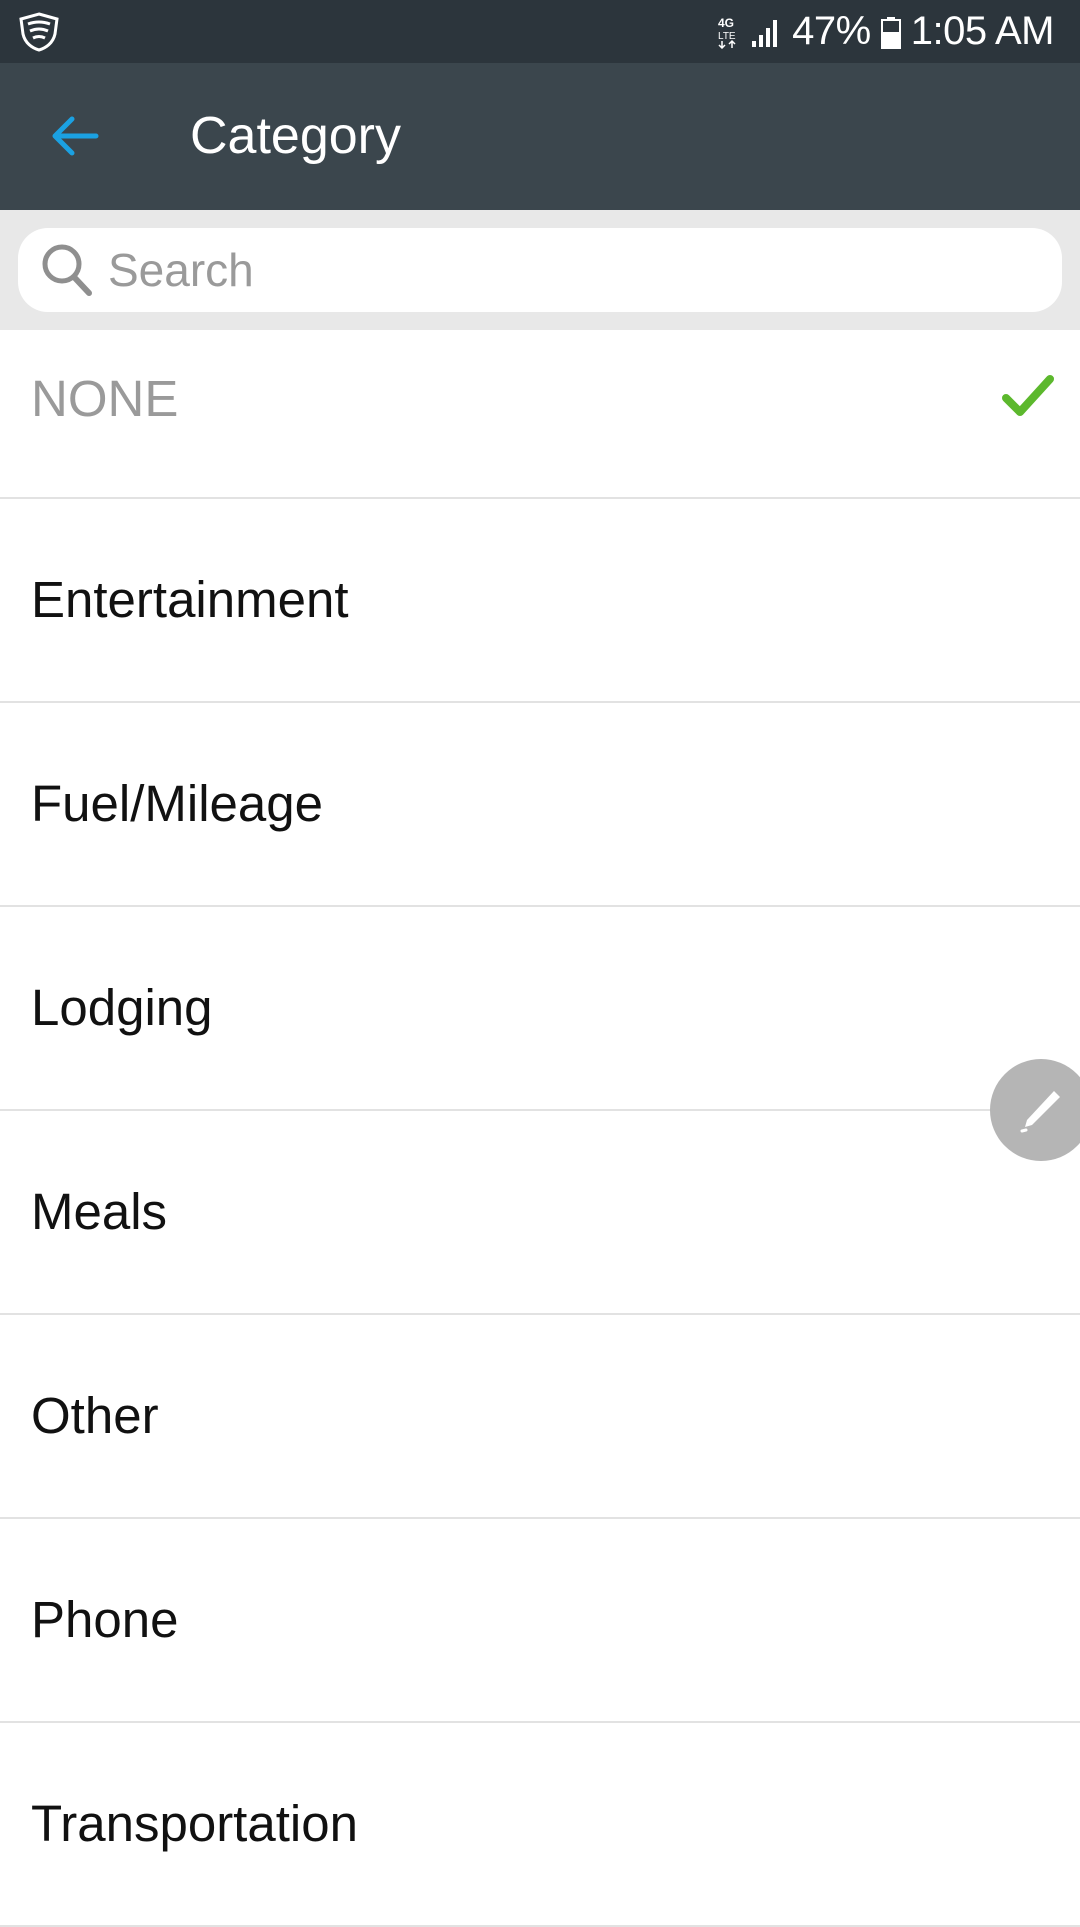 Image resolution: width=1080 pixels, height=1927 pixels. I want to click on category-label: NONE, so click(105, 398).